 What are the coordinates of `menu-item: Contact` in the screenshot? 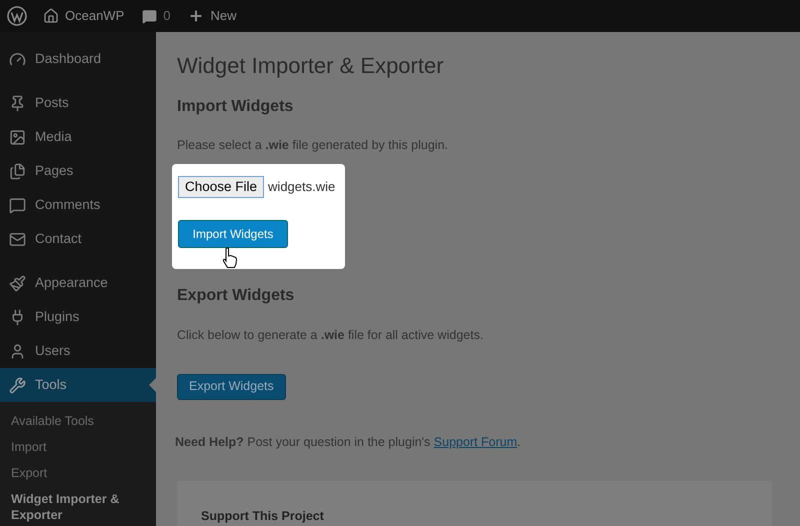 It's located at (78, 239).